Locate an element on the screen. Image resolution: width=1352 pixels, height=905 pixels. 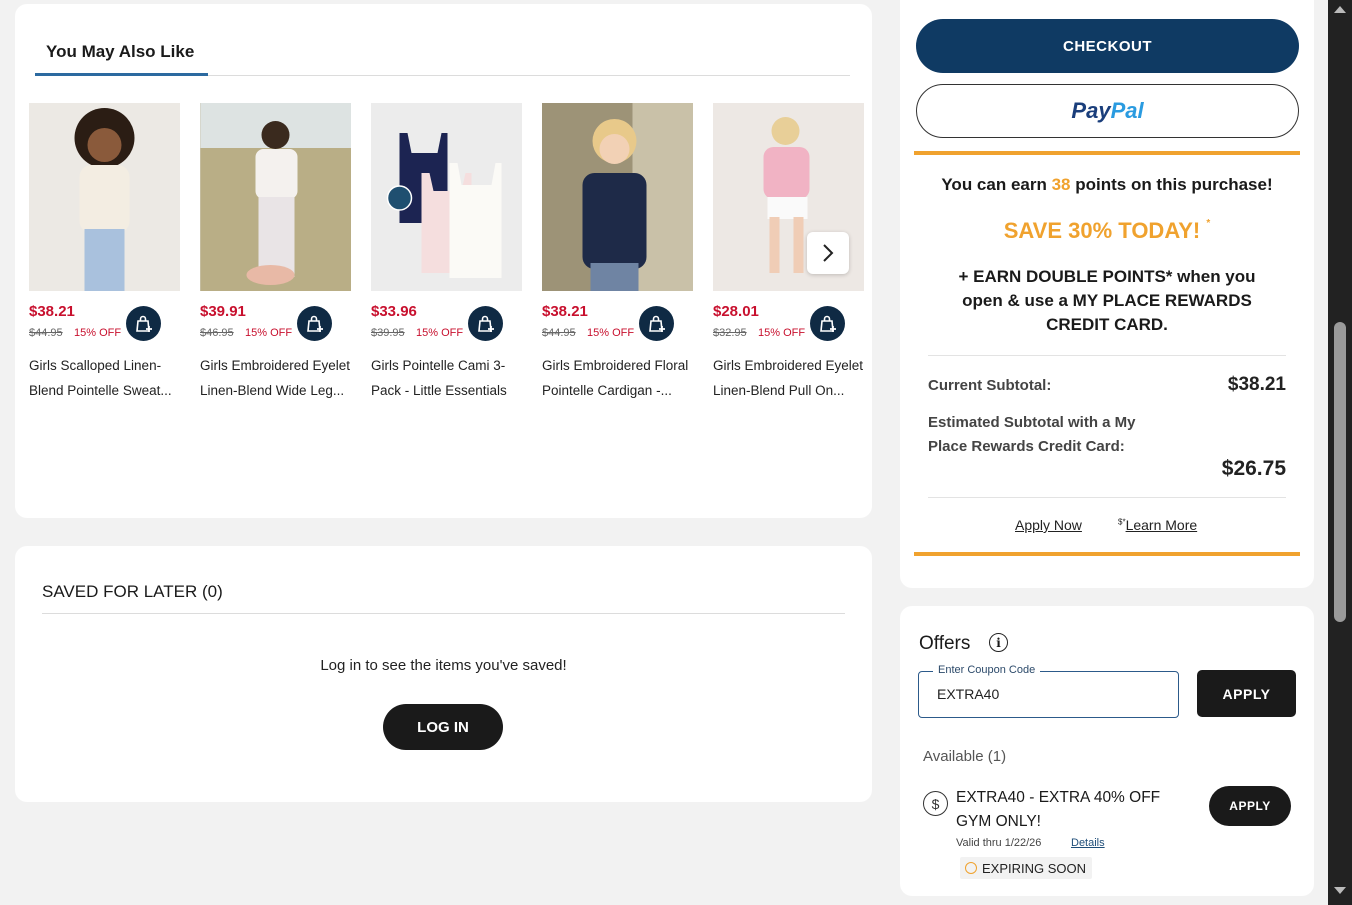
current-subtotal-label: Current Subtotal: is located at coordinates (990, 385).